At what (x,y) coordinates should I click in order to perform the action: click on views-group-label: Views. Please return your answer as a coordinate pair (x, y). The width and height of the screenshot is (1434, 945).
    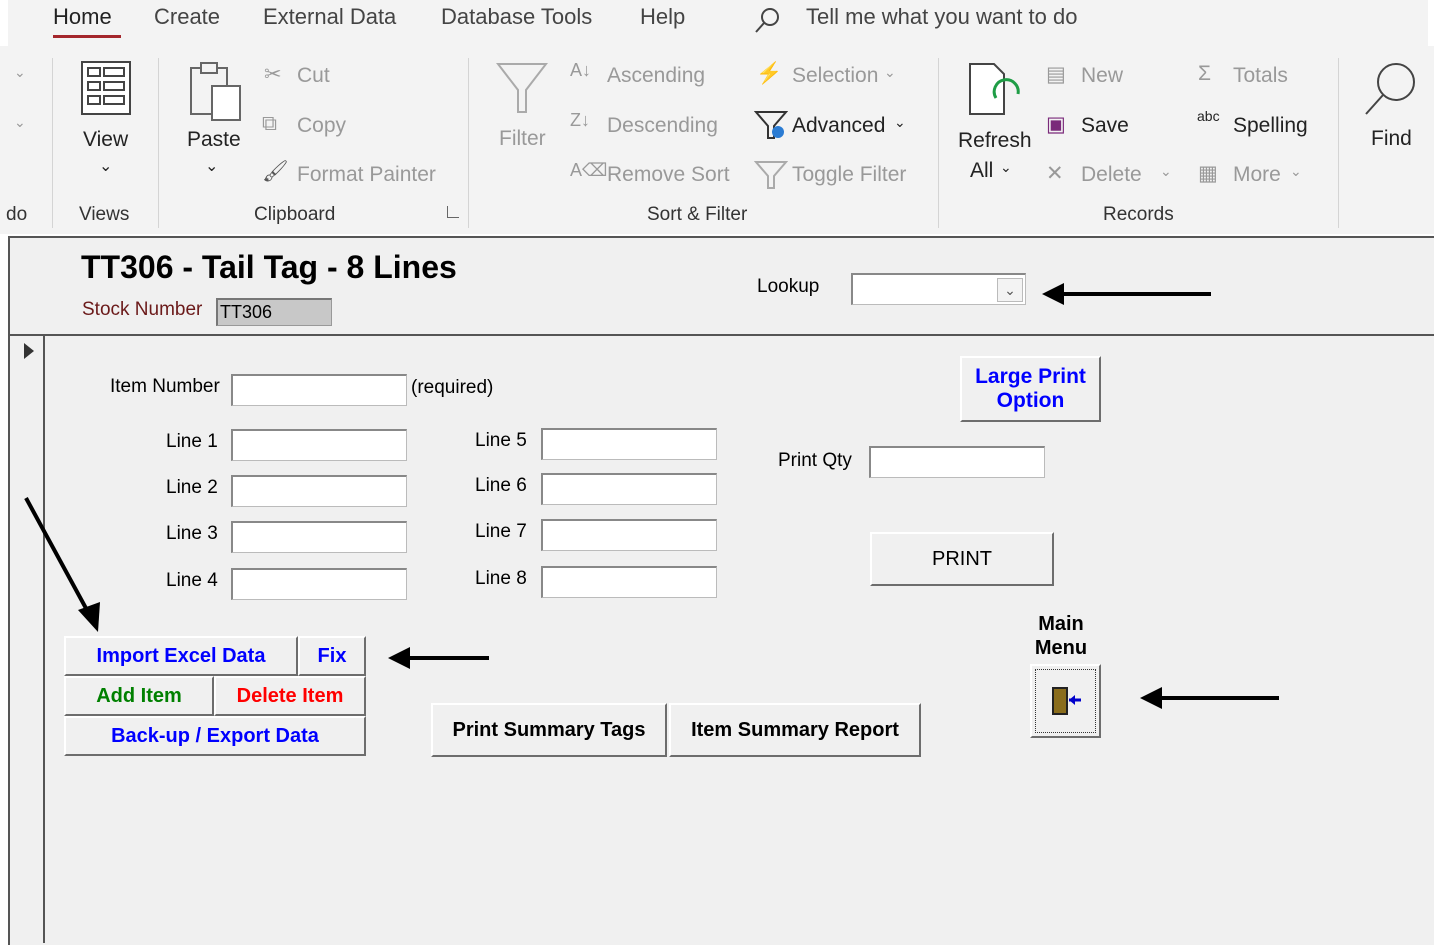
    Looking at the image, I should click on (104, 214).